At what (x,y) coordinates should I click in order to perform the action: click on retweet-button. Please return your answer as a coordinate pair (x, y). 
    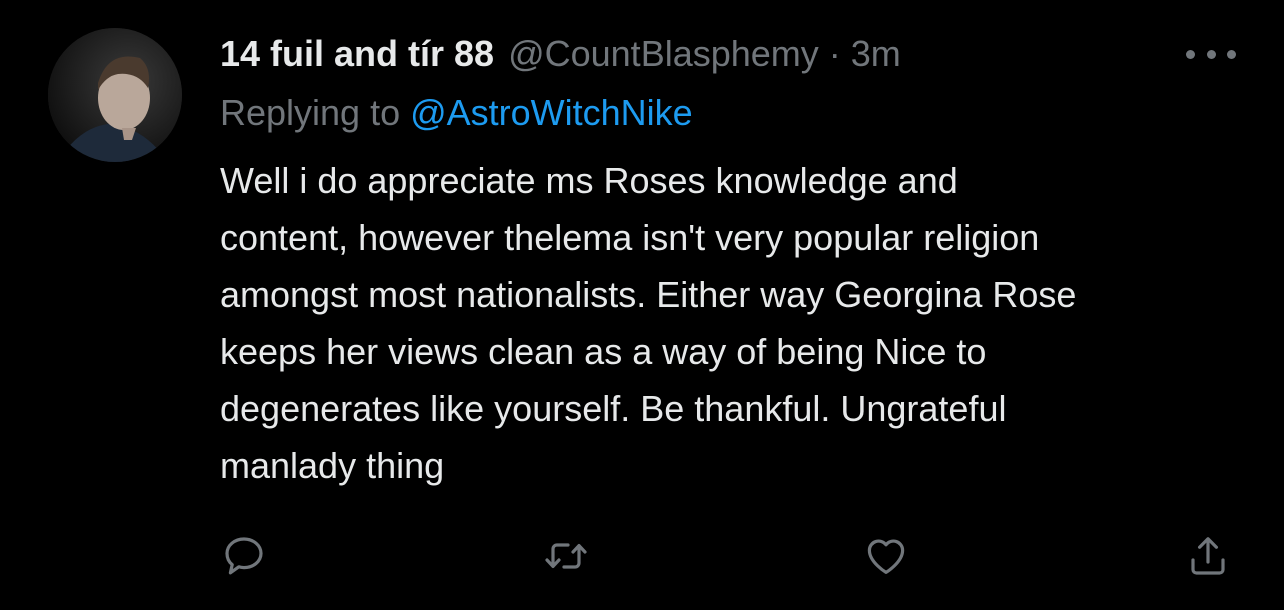
    Looking at the image, I should click on (566, 556).